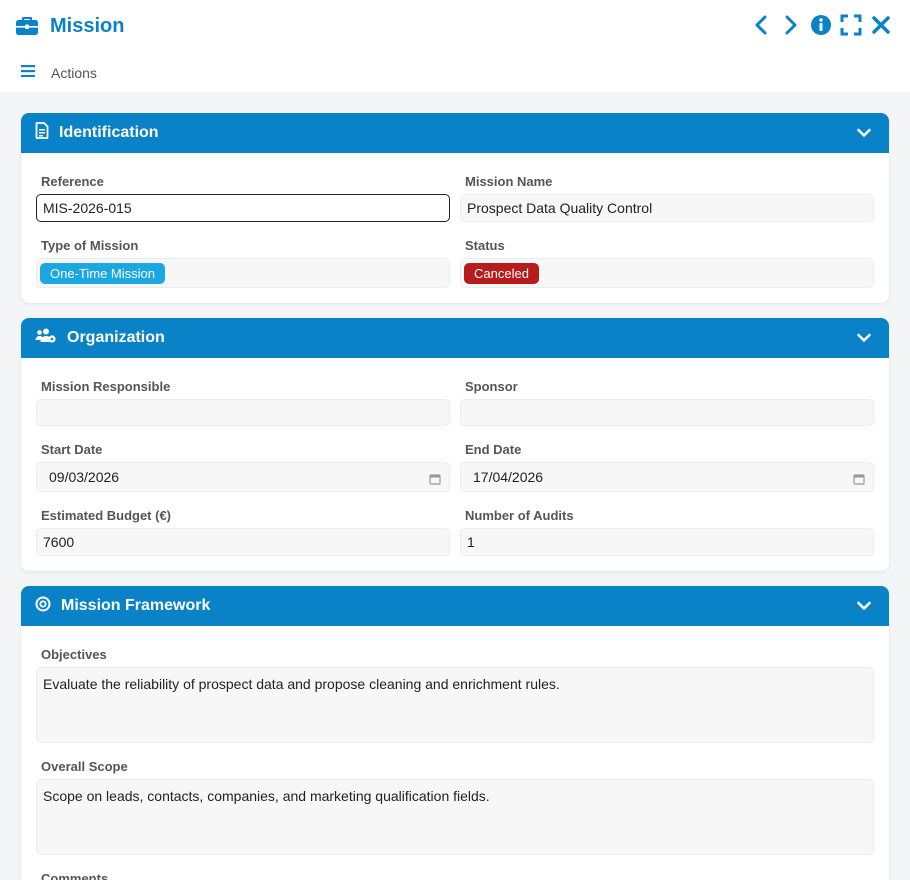  Describe the element at coordinates (509, 181) in the screenshot. I see `mission-name-label: Mission Name` at that location.